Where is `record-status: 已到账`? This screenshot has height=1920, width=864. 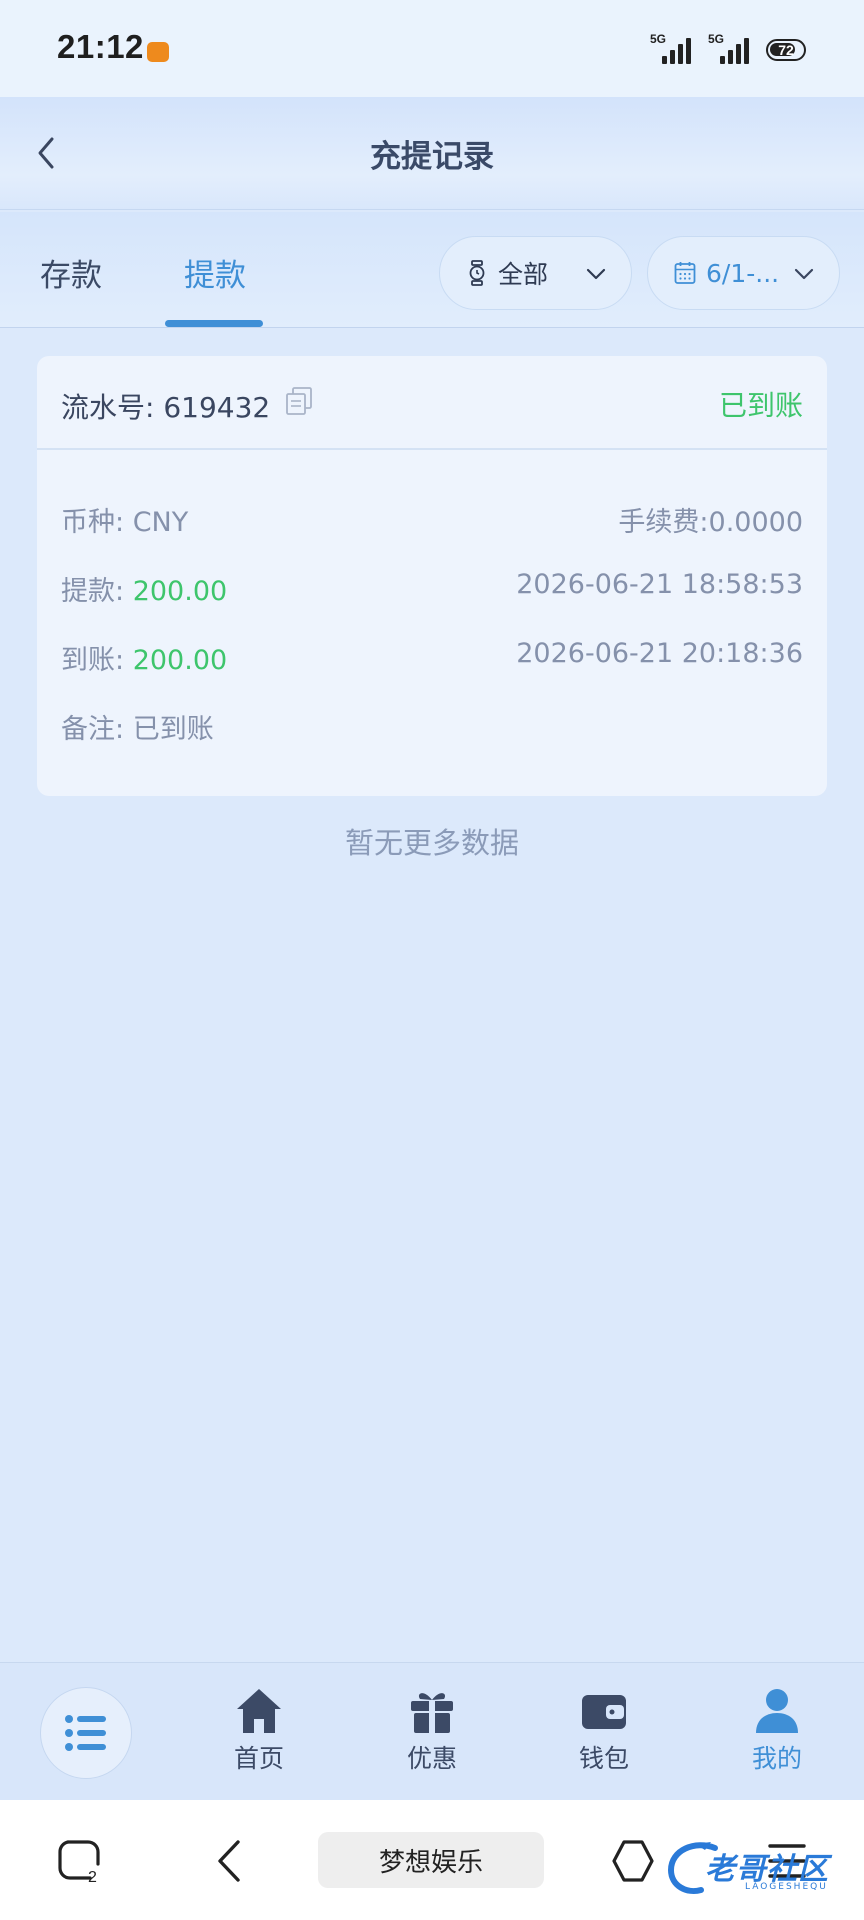 record-status: 已到账 is located at coordinates (760, 405).